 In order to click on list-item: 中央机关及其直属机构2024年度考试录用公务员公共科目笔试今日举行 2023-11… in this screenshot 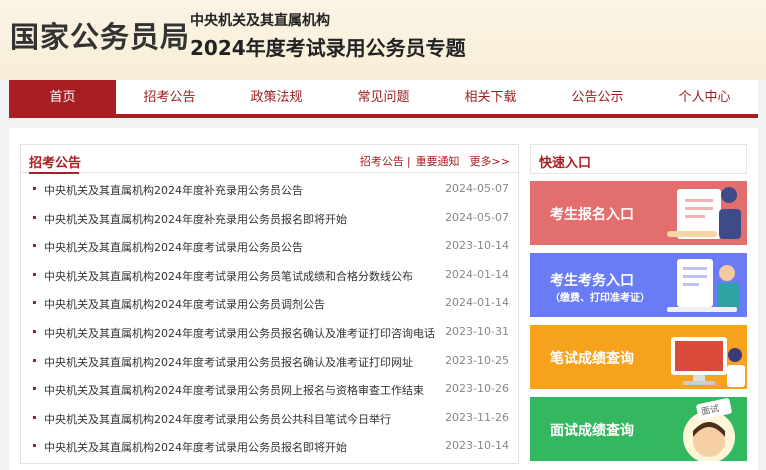, I will do `click(269, 418)`.